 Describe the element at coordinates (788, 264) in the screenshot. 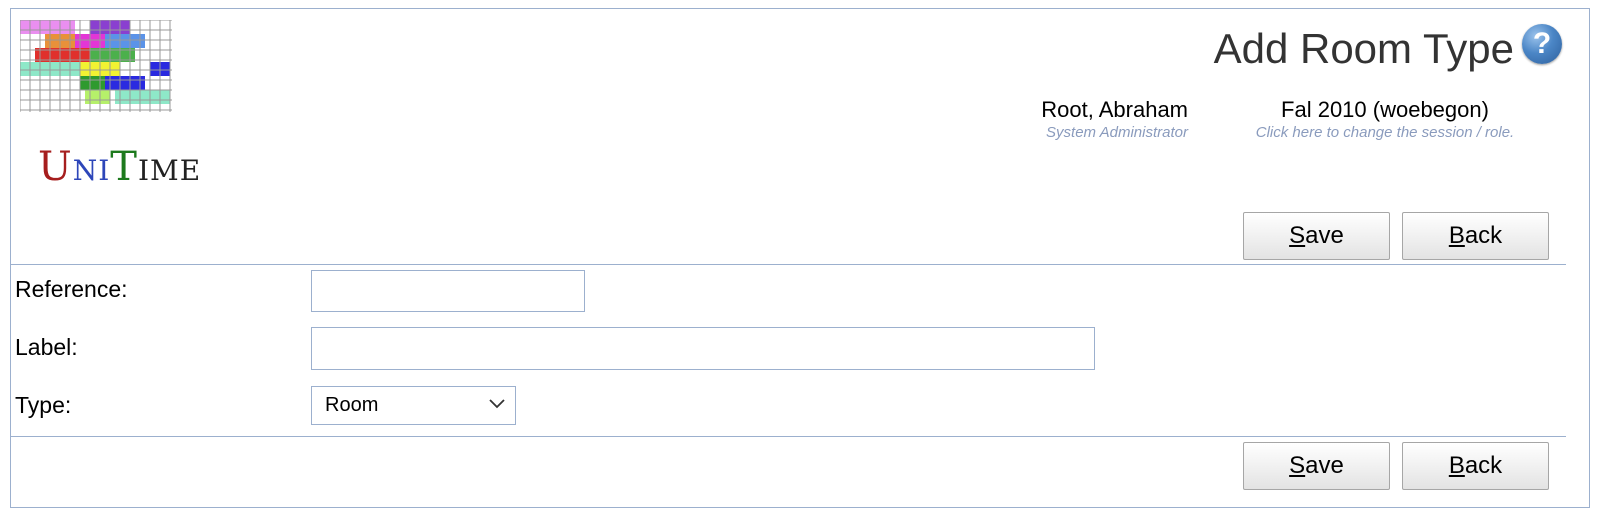

I see `header-divider` at that location.